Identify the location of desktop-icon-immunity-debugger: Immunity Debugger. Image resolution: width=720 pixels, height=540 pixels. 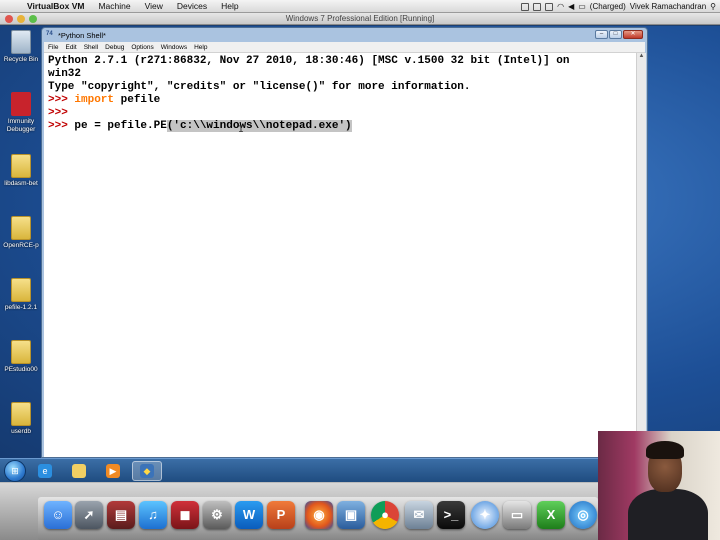
(21, 113).